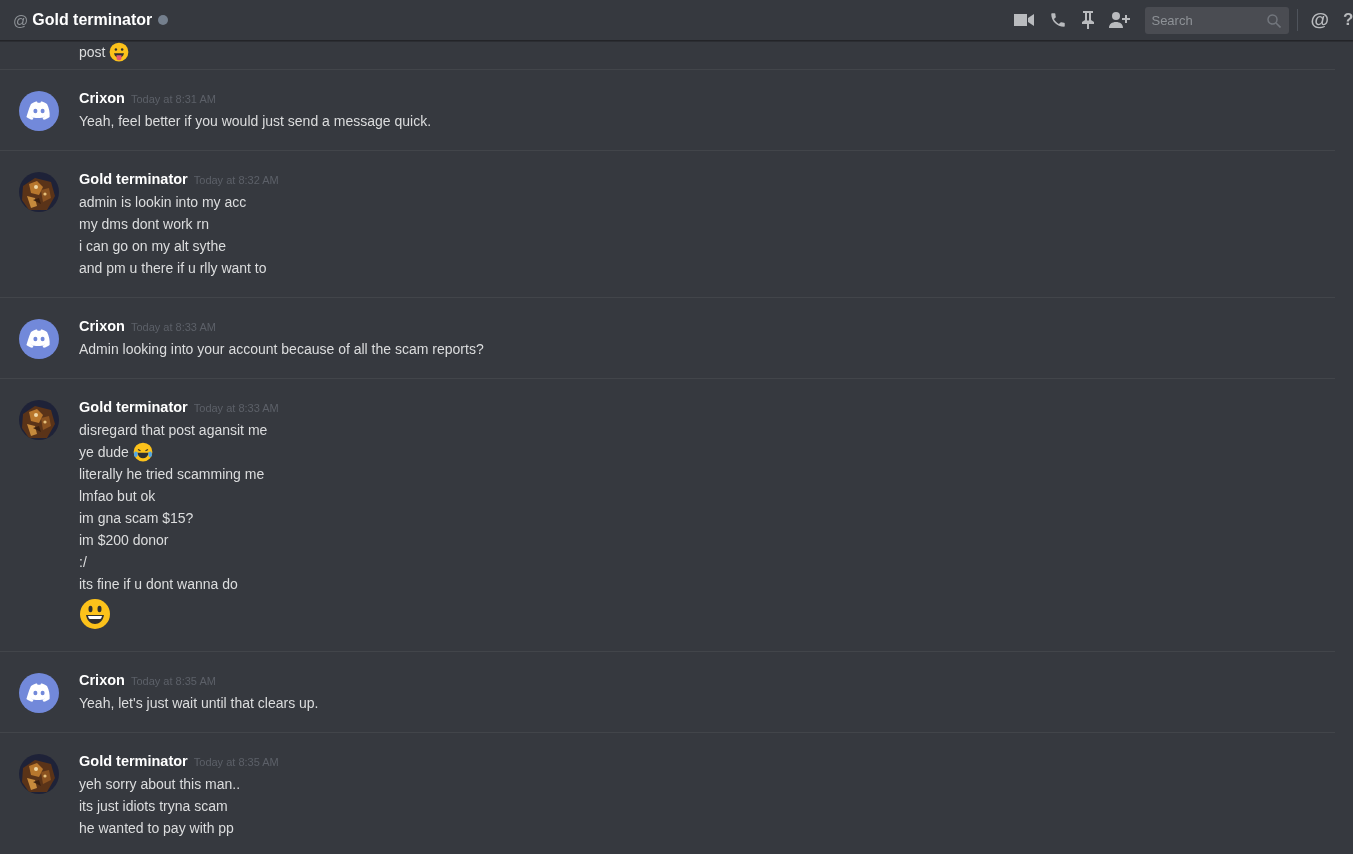 This screenshot has height=854, width=1353. I want to click on message-text: Yeah, let's just wait until that clears up., so click(199, 703).